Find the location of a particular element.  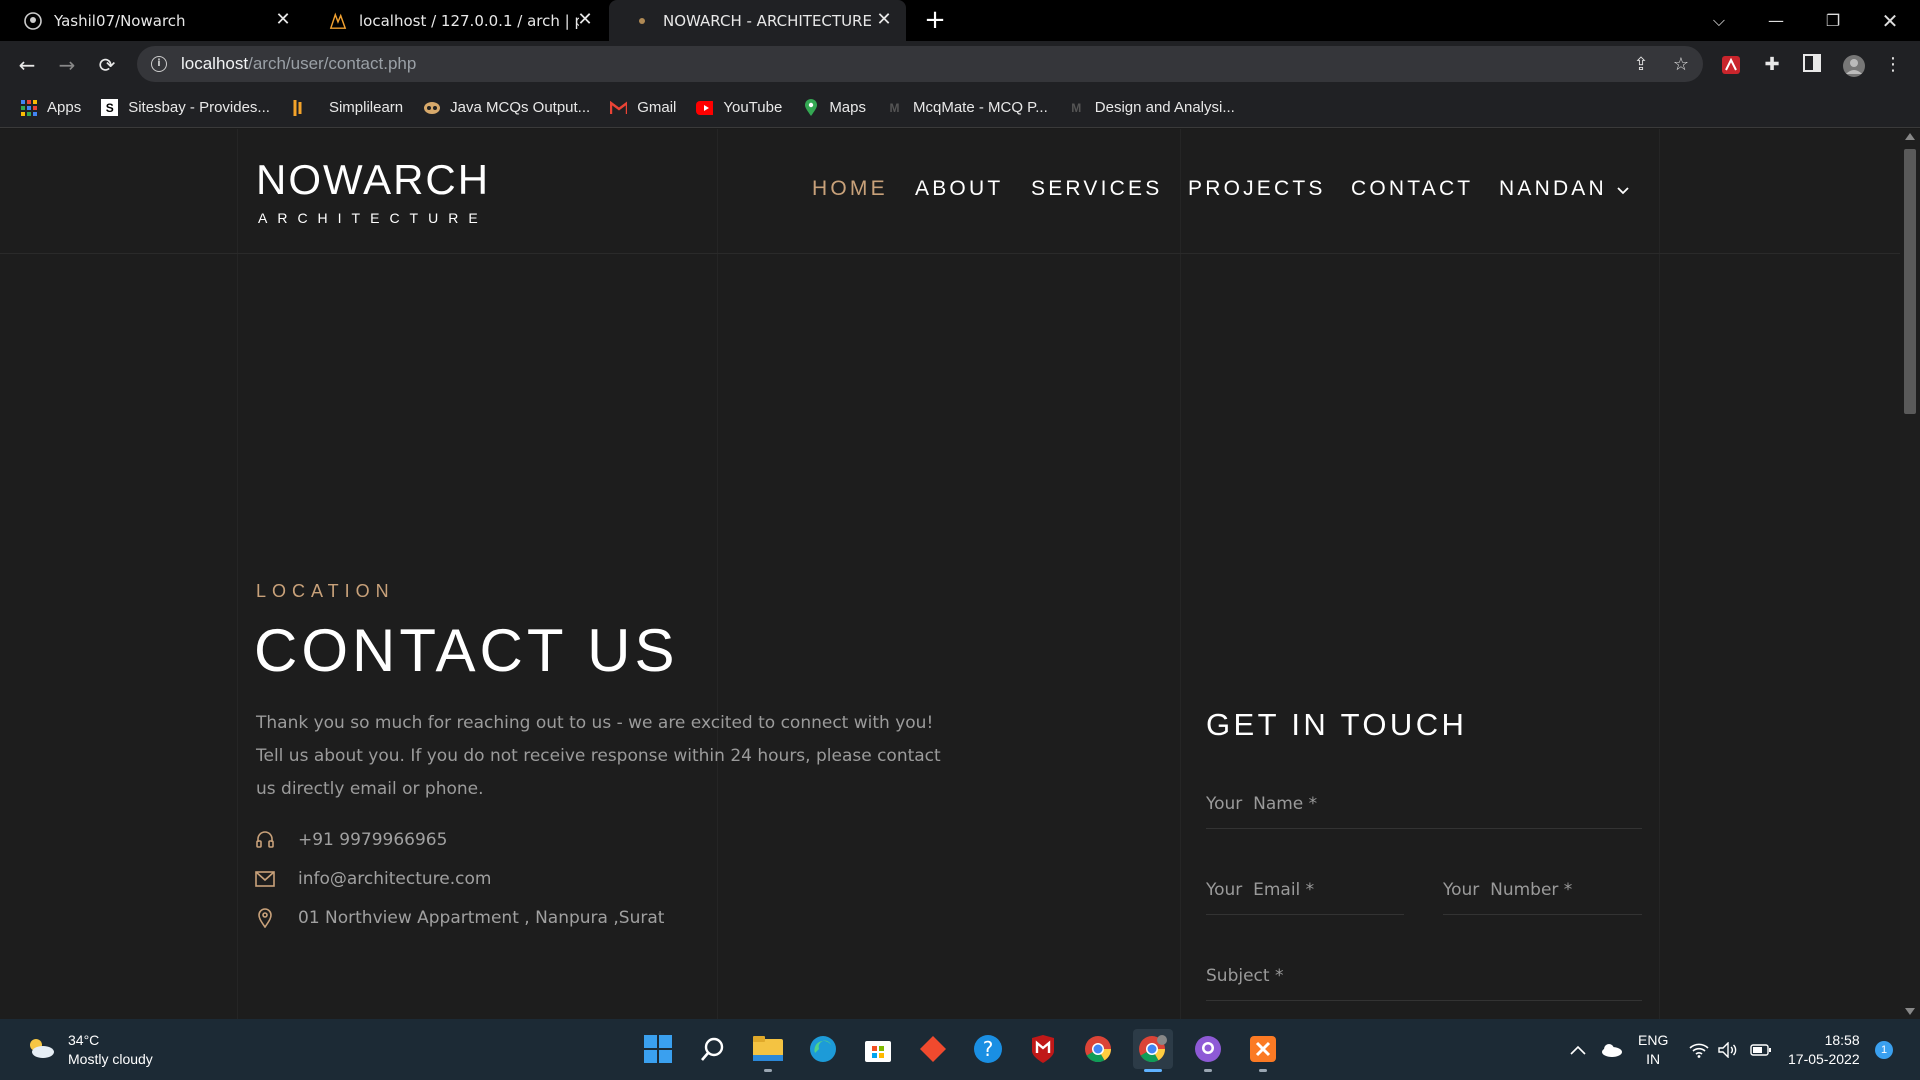

name-input is located at coordinates (1424, 804).